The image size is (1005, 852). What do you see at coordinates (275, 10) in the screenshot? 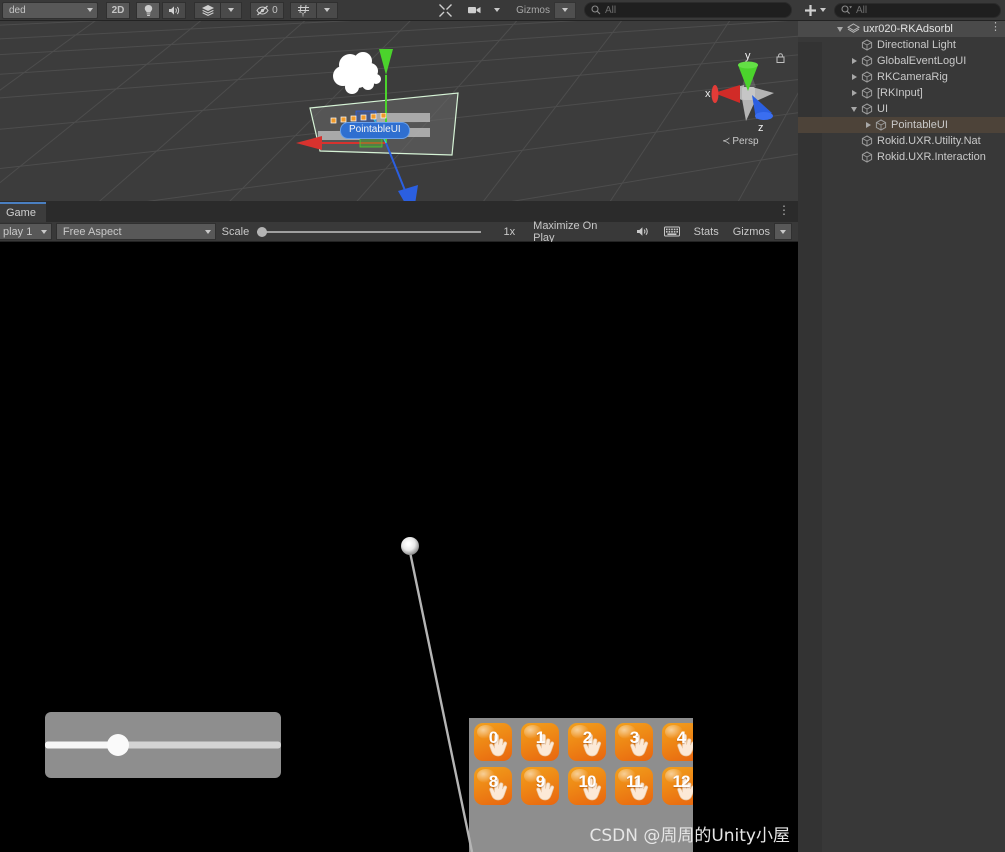
I see `hidden-objects-count: 0` at bounding box center [275, 10].